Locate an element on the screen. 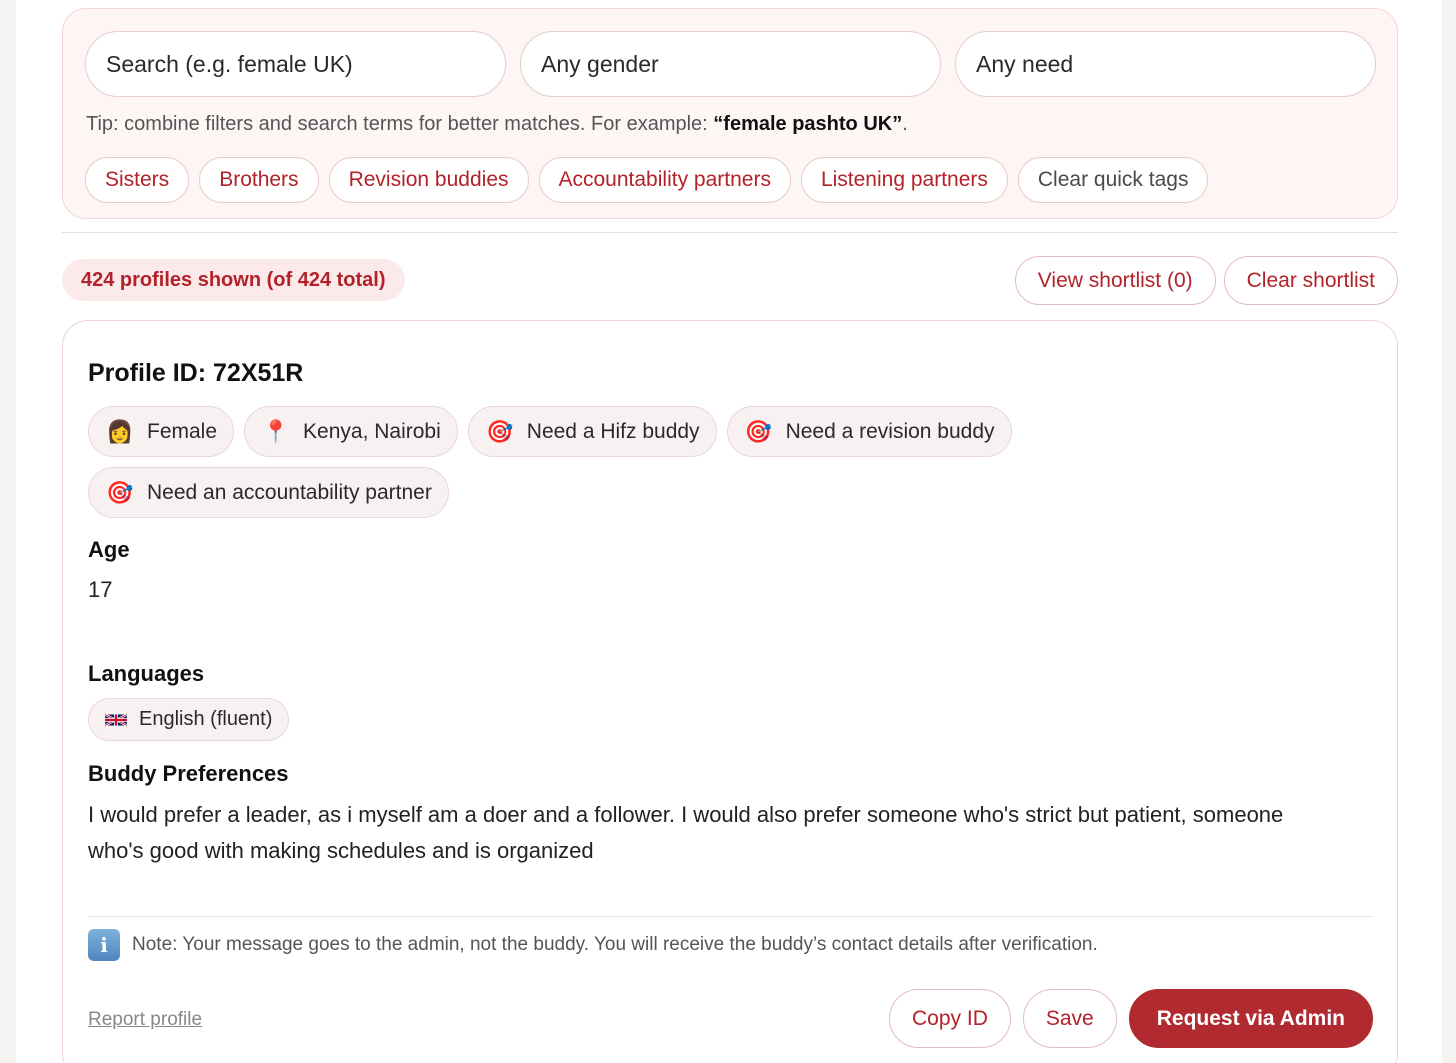  card-divider is located at coordinates (730, 916).